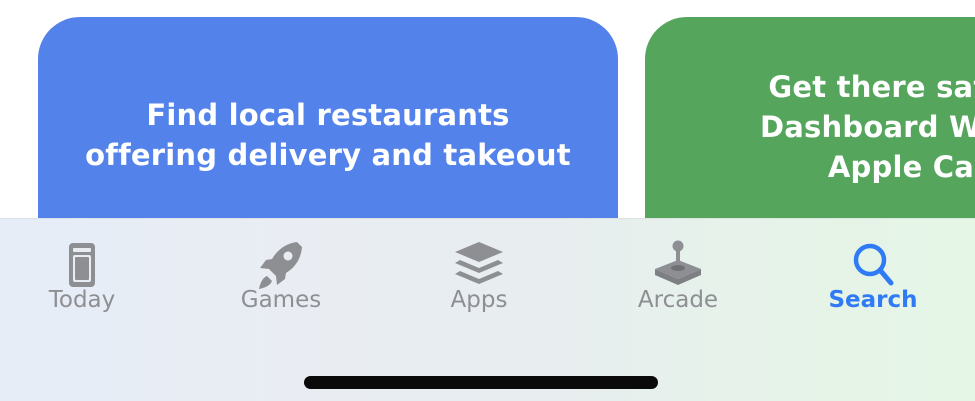 The width and height of the screenshot is (975, 401). What do you see at coordinates (678, 300) in the screenshot?
I see `tab-label: Arcade` at bounding box center [678, 300].